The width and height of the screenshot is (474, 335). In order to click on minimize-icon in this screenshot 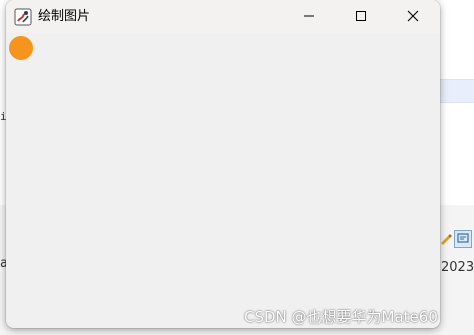, I will do `click(309, 16)`.